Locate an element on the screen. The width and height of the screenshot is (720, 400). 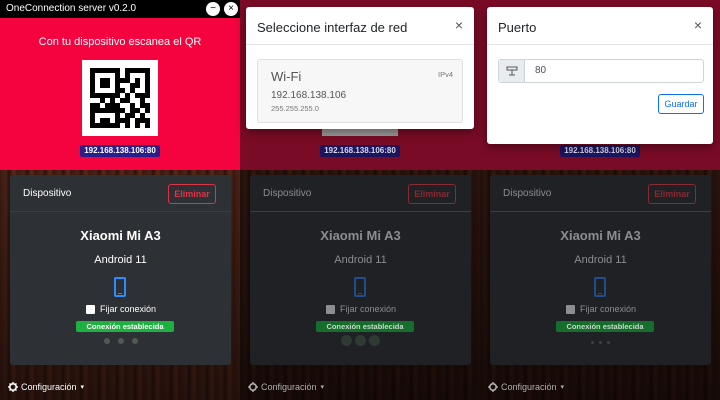
network-interface-item: Wi-Fi IPv4 192.168.138.106 255.255.255.0 is located at coordinates (360, 91).